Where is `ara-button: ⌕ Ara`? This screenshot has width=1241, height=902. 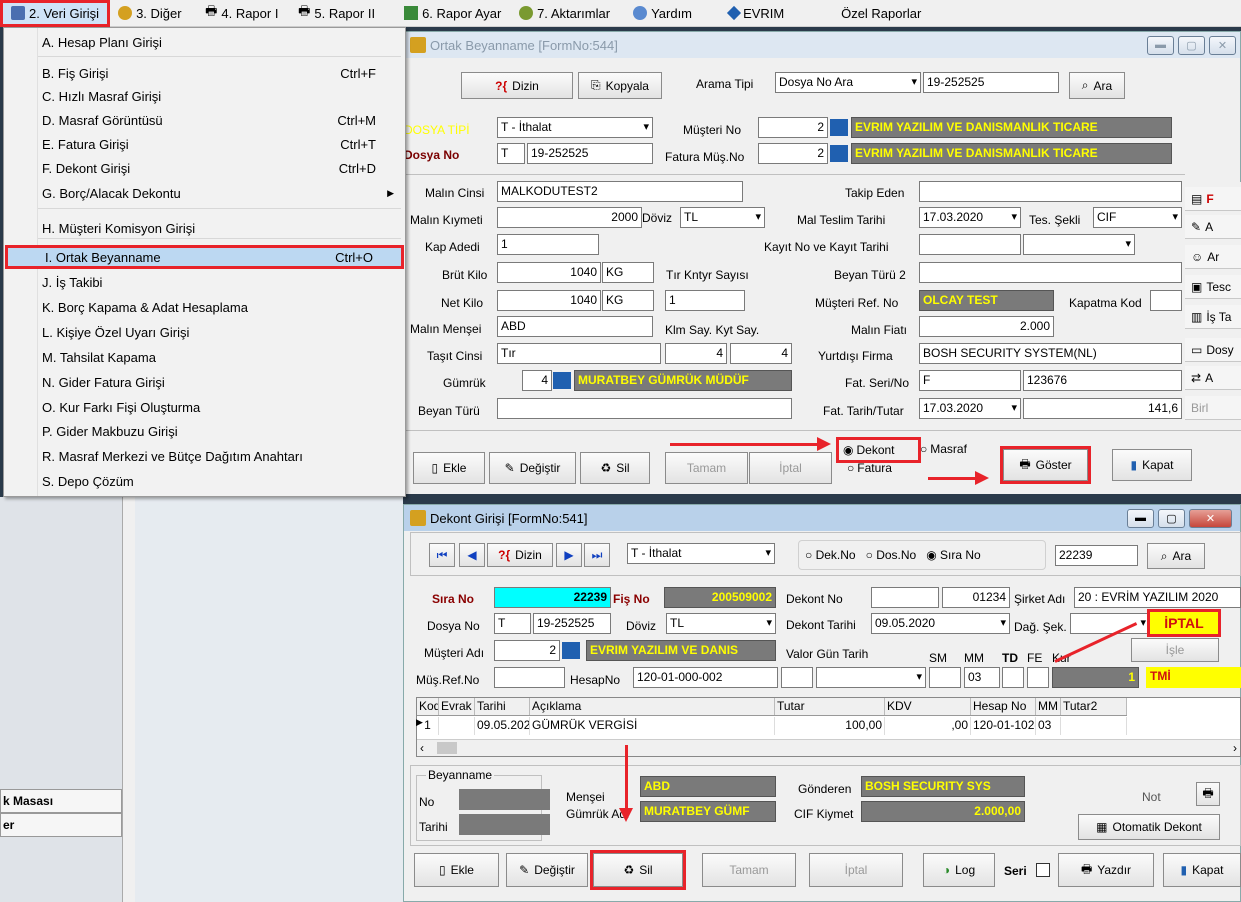
ara-button: ⌕ Ara is located at coordinates (1097, 85).